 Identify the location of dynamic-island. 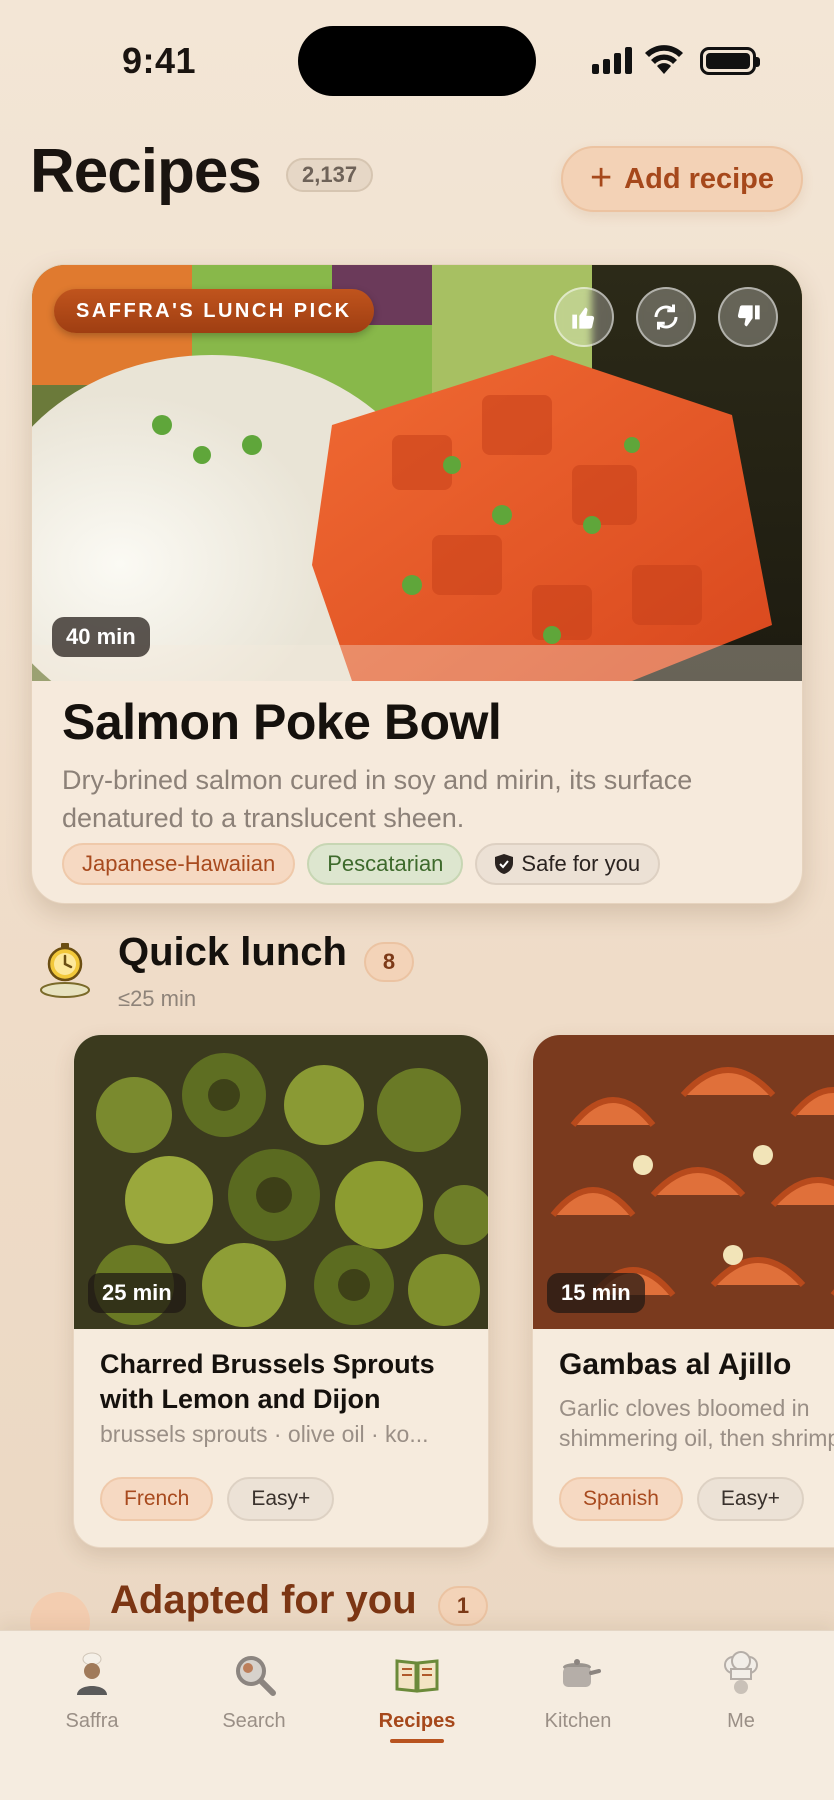
(417, 61).